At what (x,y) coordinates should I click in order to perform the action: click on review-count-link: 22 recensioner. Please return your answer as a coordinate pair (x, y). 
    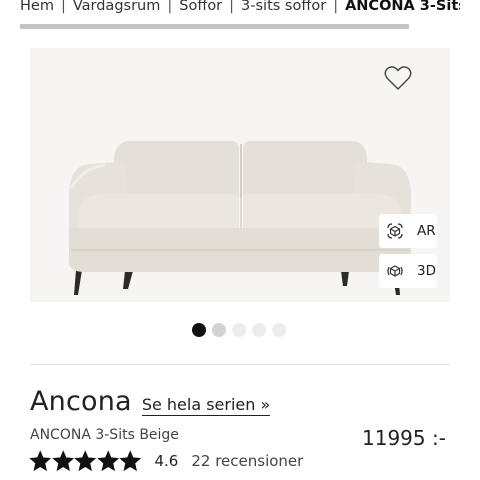
    Looking at the image, I should click on (247, 461).